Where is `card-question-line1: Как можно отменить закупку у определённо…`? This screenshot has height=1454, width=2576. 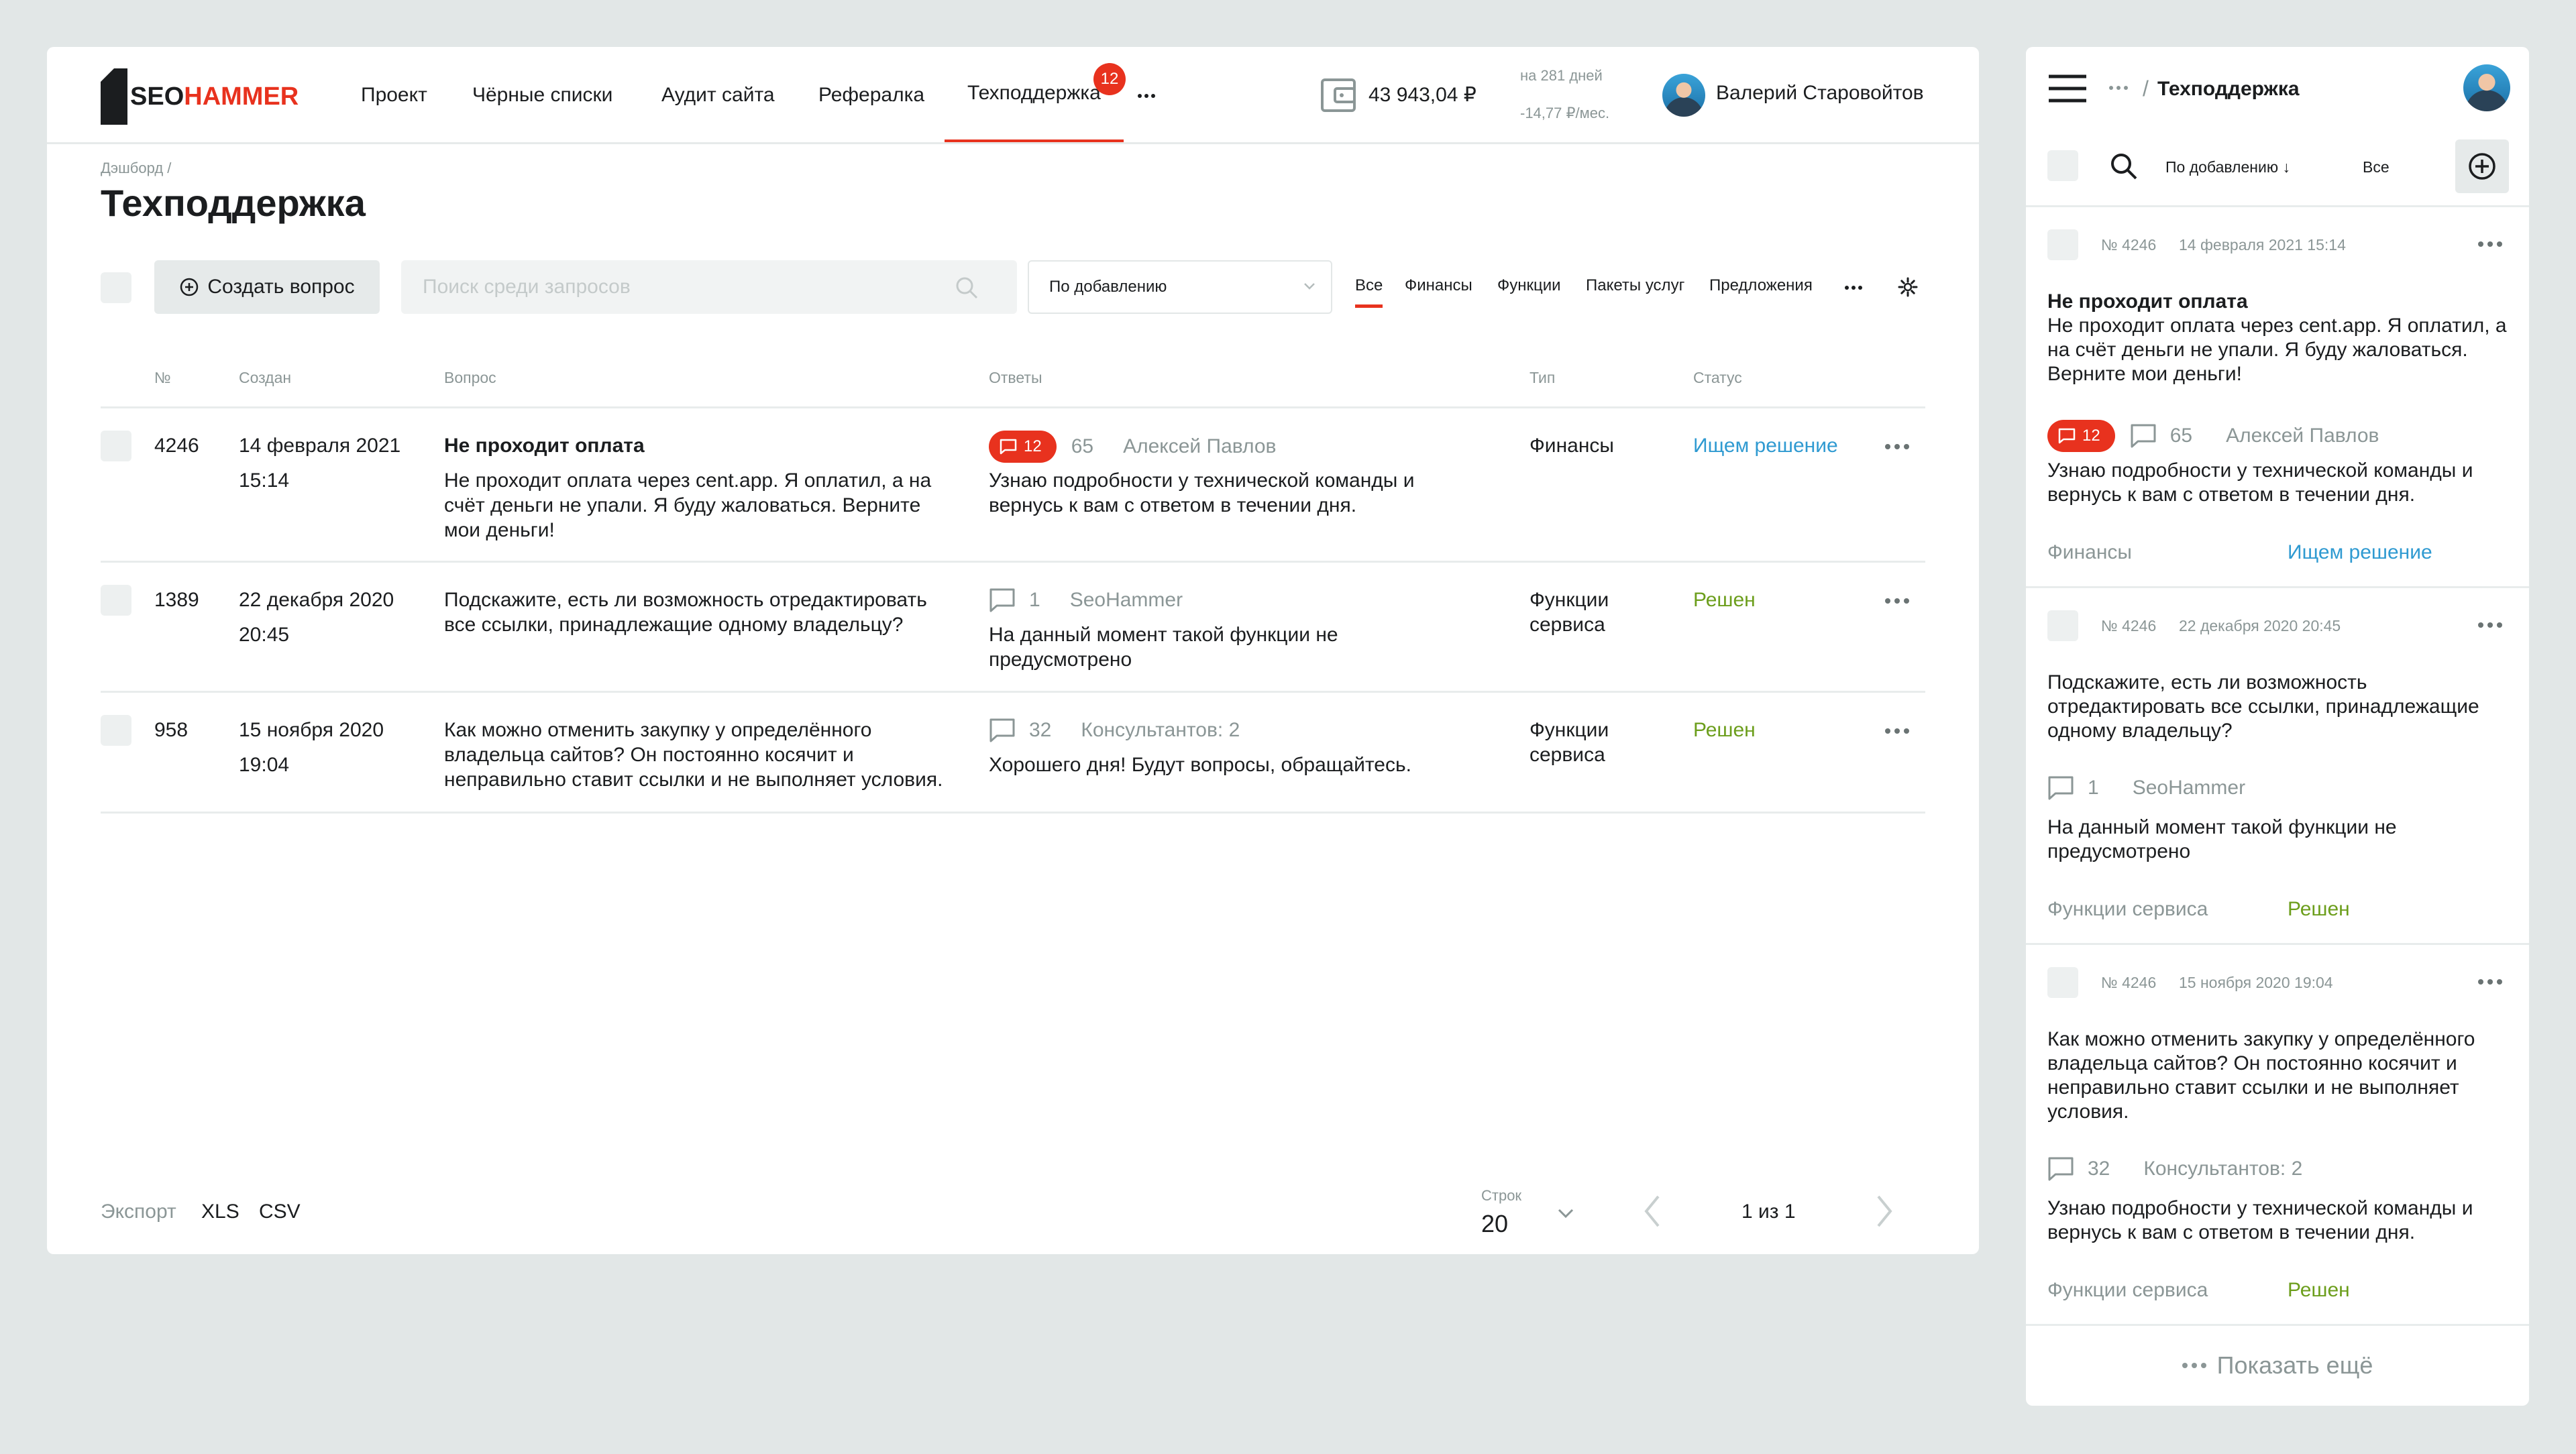 card-question-line1: Как можно отменить закупку у определённо… is located at coordinates (2261, 1039).